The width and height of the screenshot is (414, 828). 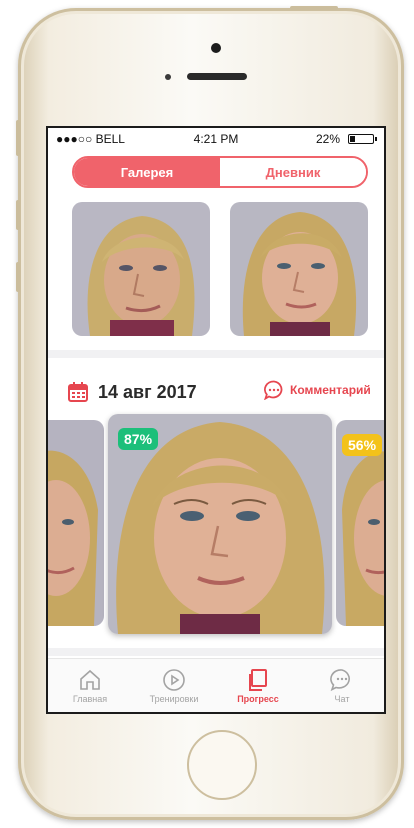 I want to click on comment-button: Комментарий, so click(x=317, y=390).